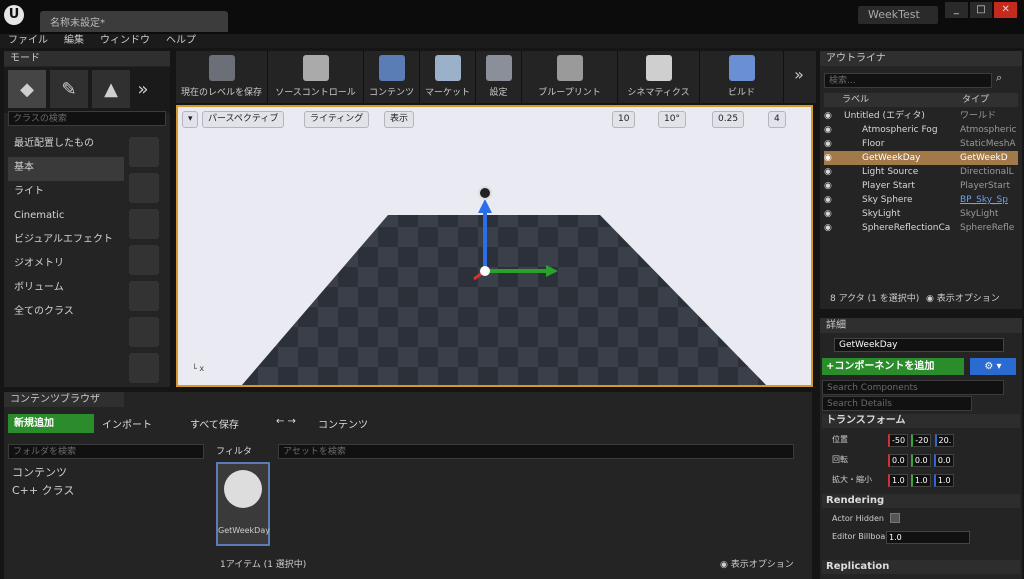  What do you see at coordinates (28, 41) in the screenshot?
I see `menu-file: ファイル` at bounding box center [28, 41].